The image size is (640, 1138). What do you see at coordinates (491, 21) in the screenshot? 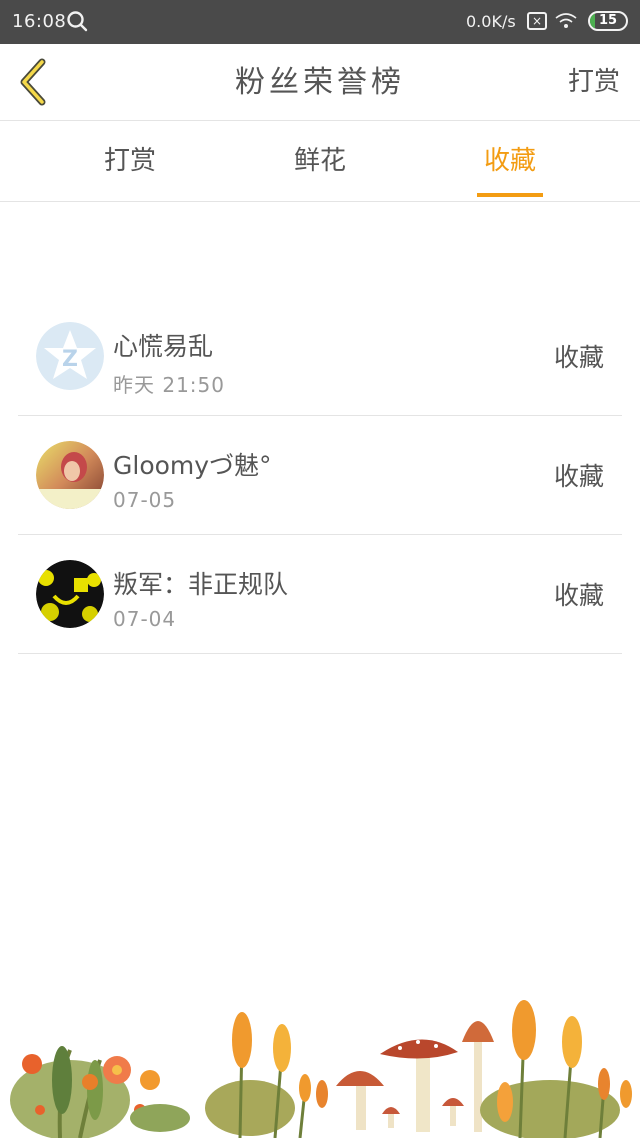
I see `network-speed: 0.0K/s` at bounding box center [491, 21].